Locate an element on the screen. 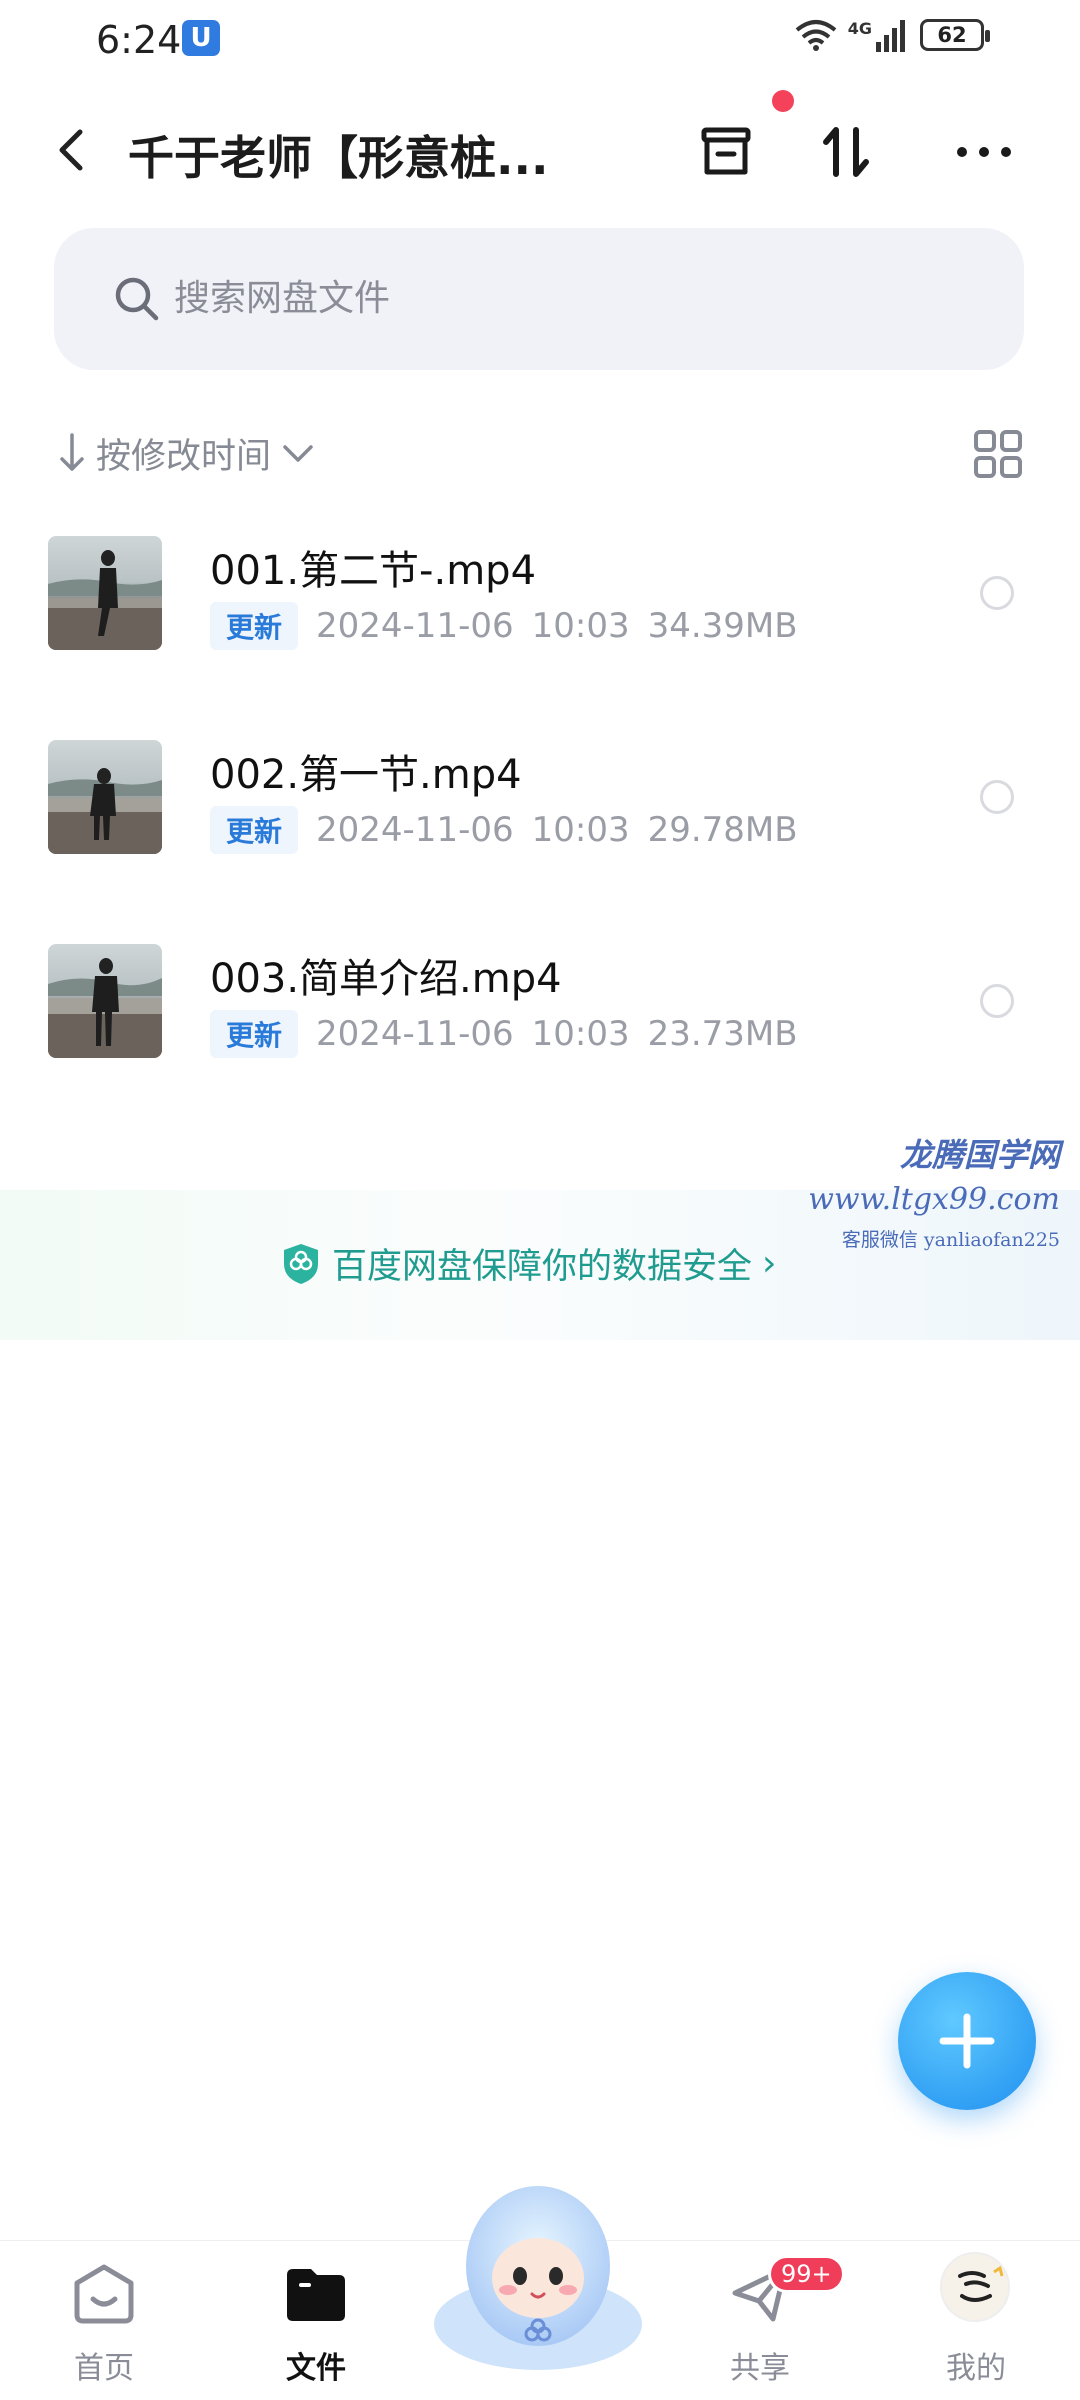 The width and height of the screenshot is (1080, 2400). file-size: 29.78MB is located at coordinates (722, 830).